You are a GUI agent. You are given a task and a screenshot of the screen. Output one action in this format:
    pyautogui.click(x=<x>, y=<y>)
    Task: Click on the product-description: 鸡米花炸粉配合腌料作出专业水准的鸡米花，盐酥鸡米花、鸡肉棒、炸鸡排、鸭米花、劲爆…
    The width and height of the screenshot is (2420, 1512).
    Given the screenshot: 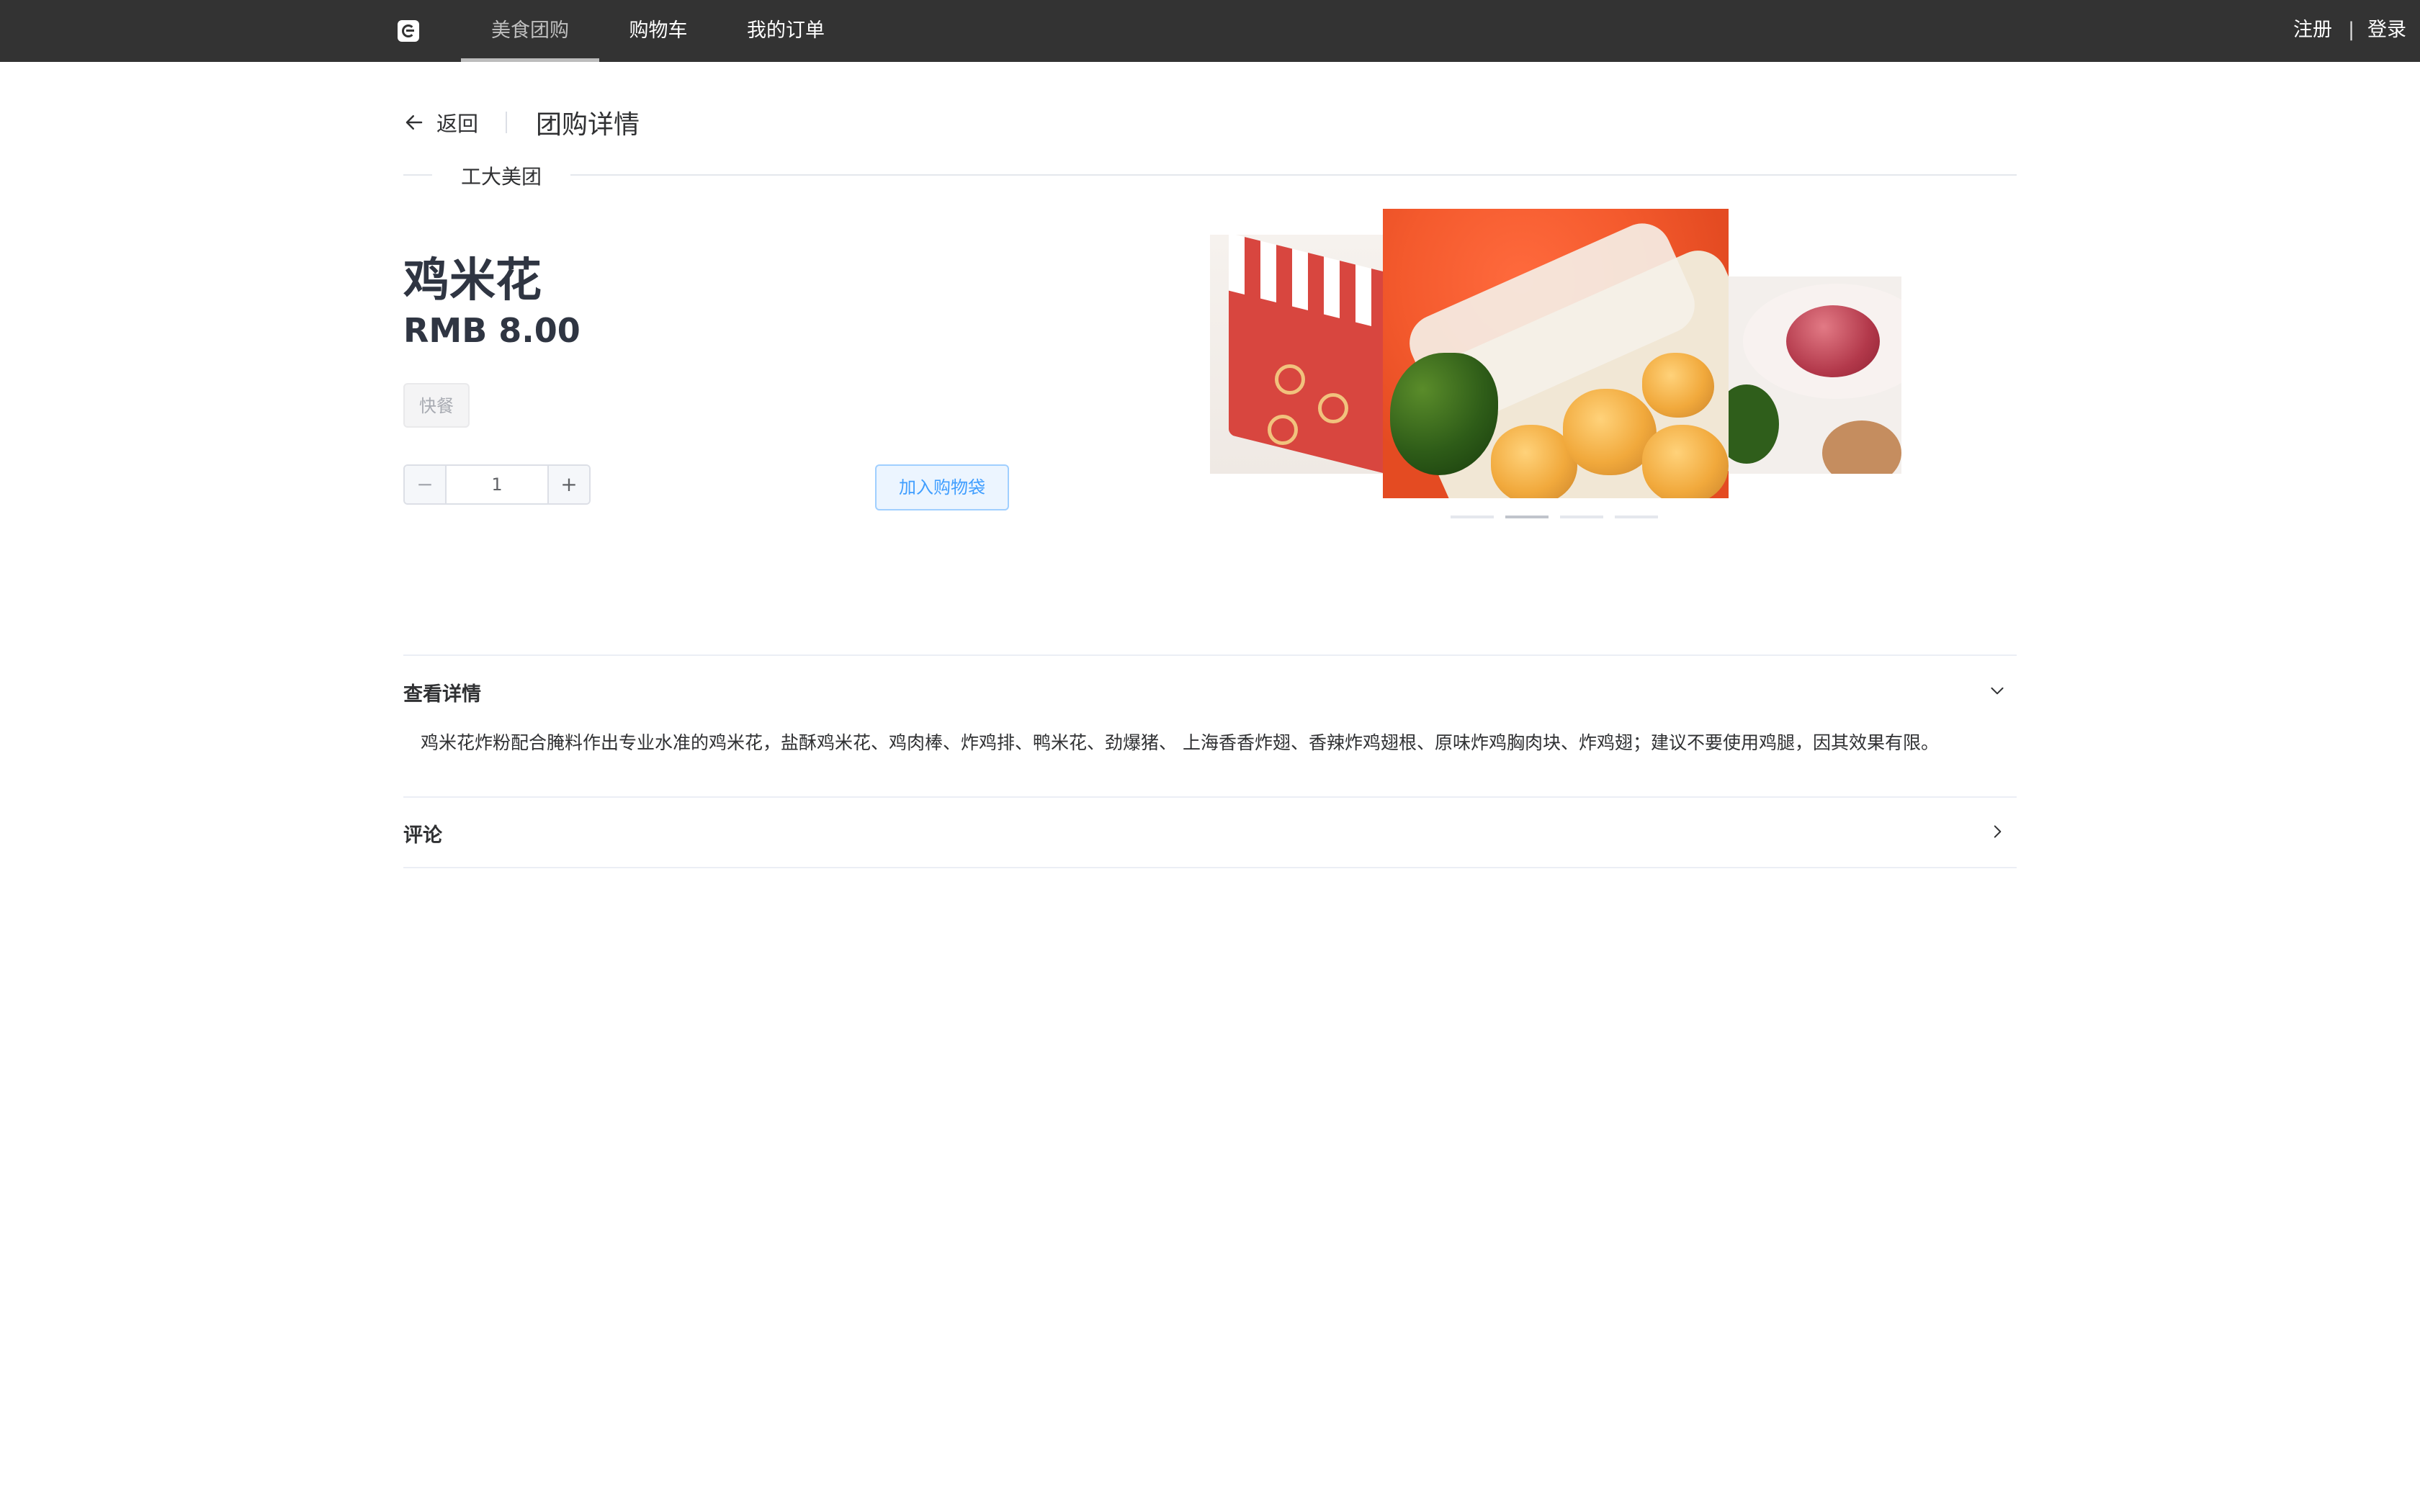 What is the action you would take?
    pyautogui.click(x=1180, y=742)
    